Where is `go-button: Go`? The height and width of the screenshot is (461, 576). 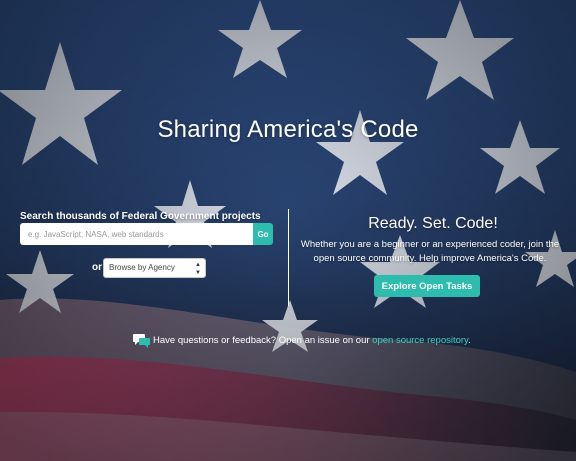
go-button: Go is located at coordinates (263, 234).